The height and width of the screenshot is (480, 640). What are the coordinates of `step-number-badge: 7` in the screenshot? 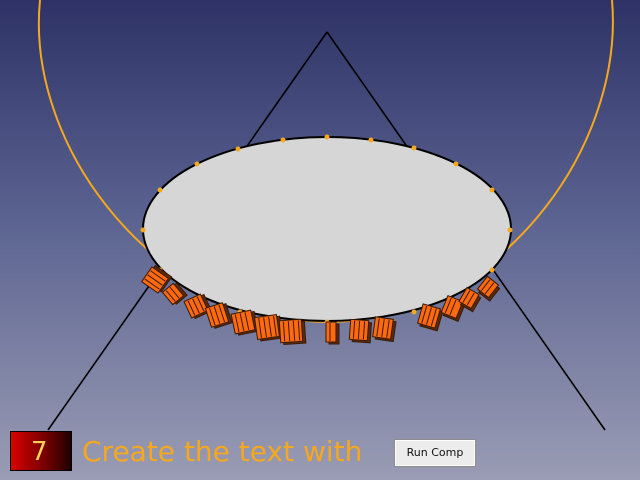 It's located at (41, 451).